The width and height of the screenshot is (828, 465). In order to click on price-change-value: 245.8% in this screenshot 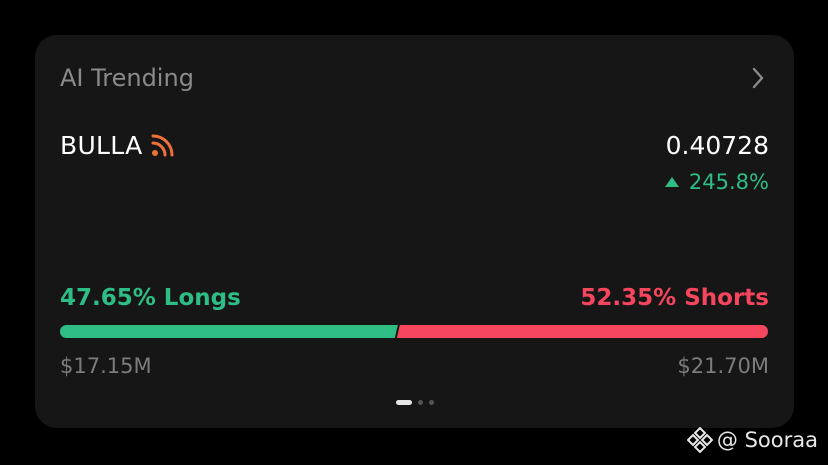, I will do `click(728, 182)`.